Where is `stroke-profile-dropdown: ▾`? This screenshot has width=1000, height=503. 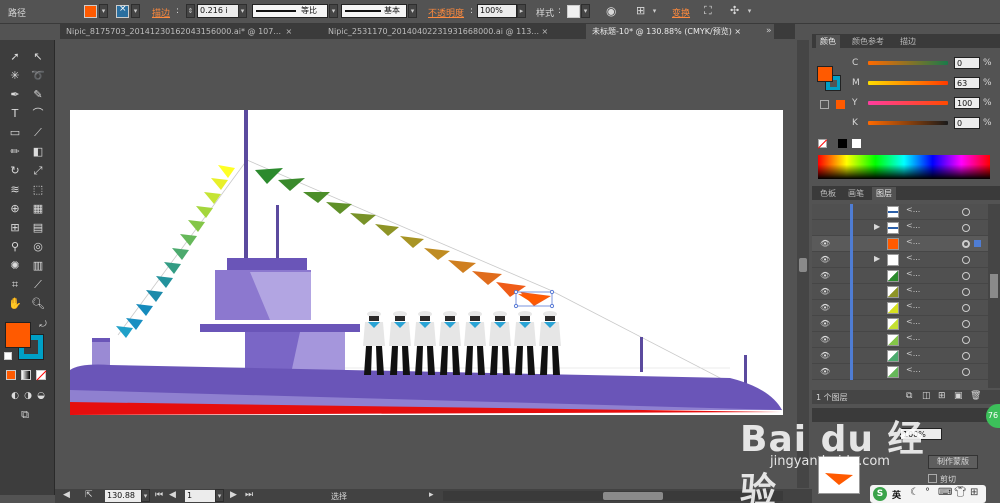 stroke-profile-dropdown: ▾ is located at coordinates (333, 11).